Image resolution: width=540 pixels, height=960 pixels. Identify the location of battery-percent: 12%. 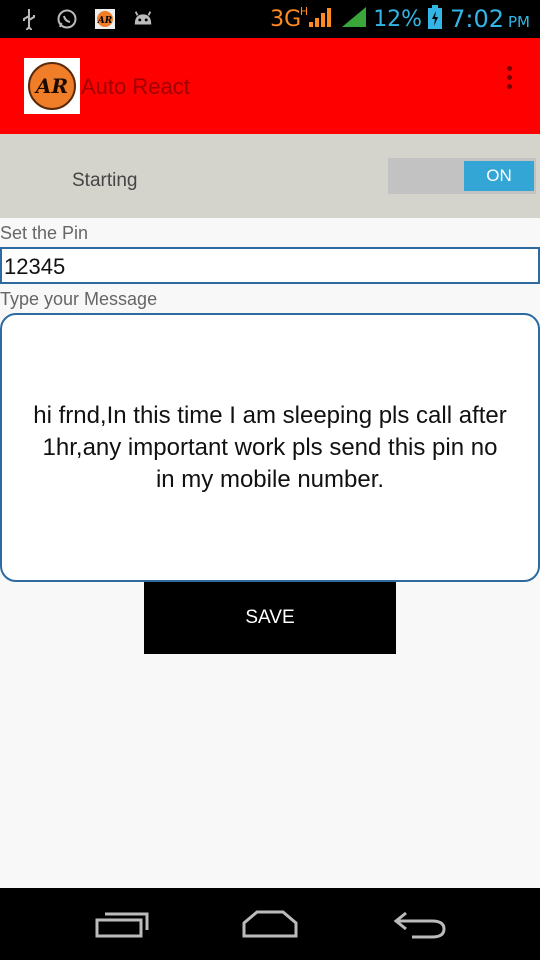
(398, 19).